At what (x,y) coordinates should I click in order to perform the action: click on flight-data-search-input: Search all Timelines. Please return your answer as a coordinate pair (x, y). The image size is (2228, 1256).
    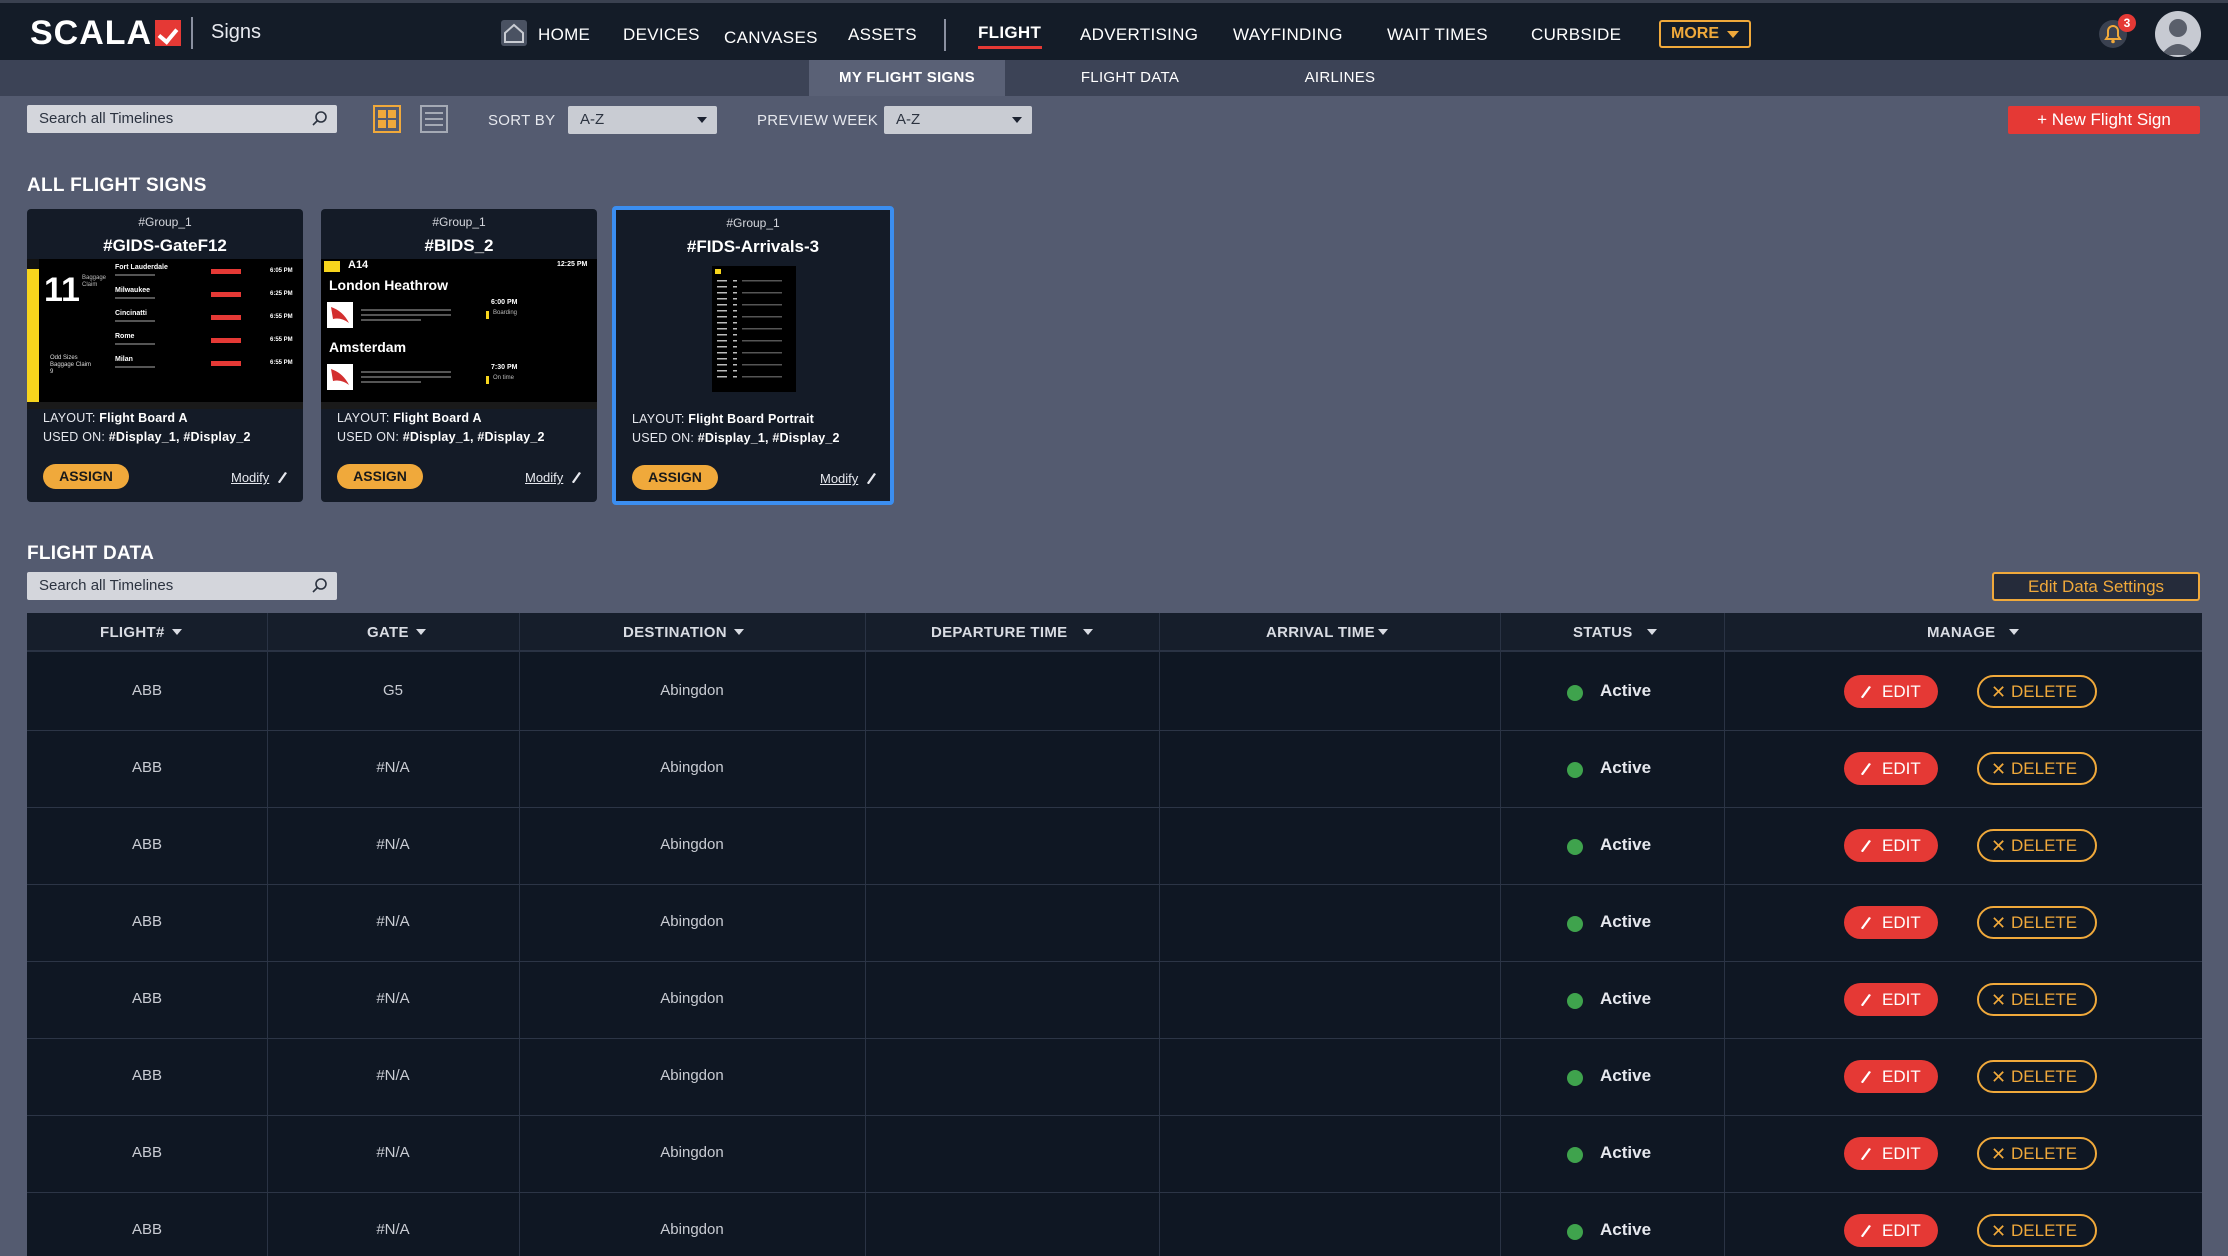
    Looking at the image, I should click on (182, 586).